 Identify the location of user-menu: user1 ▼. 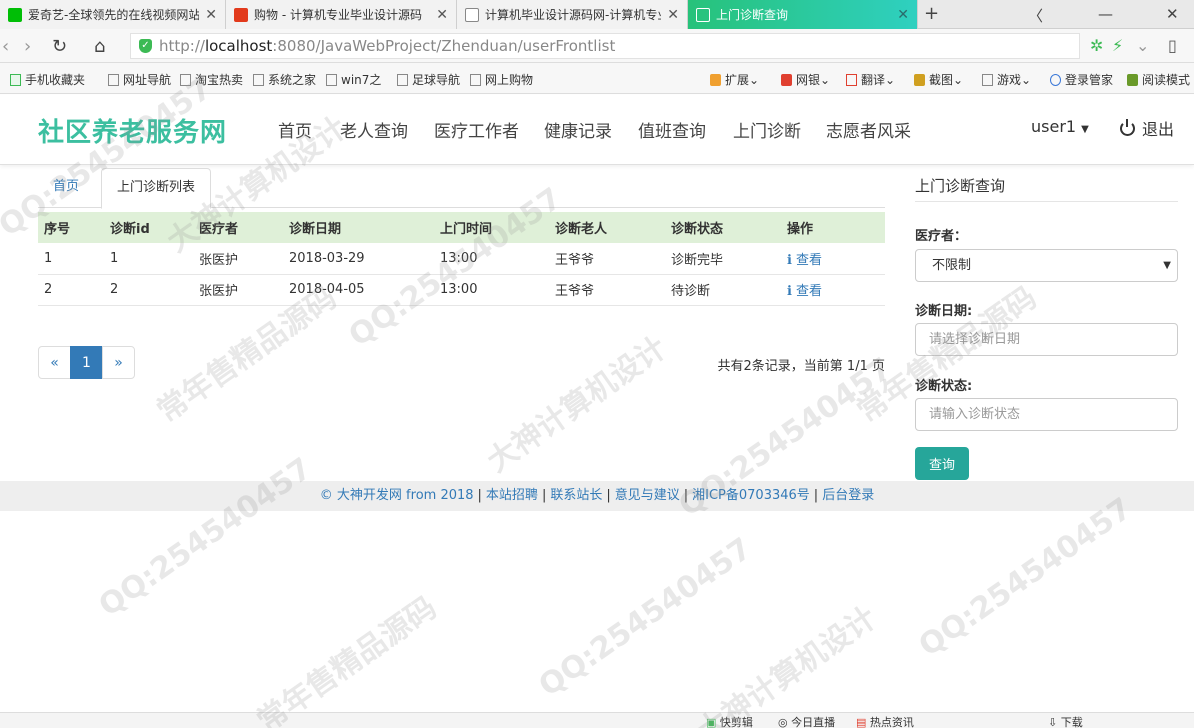
(1060, 126).